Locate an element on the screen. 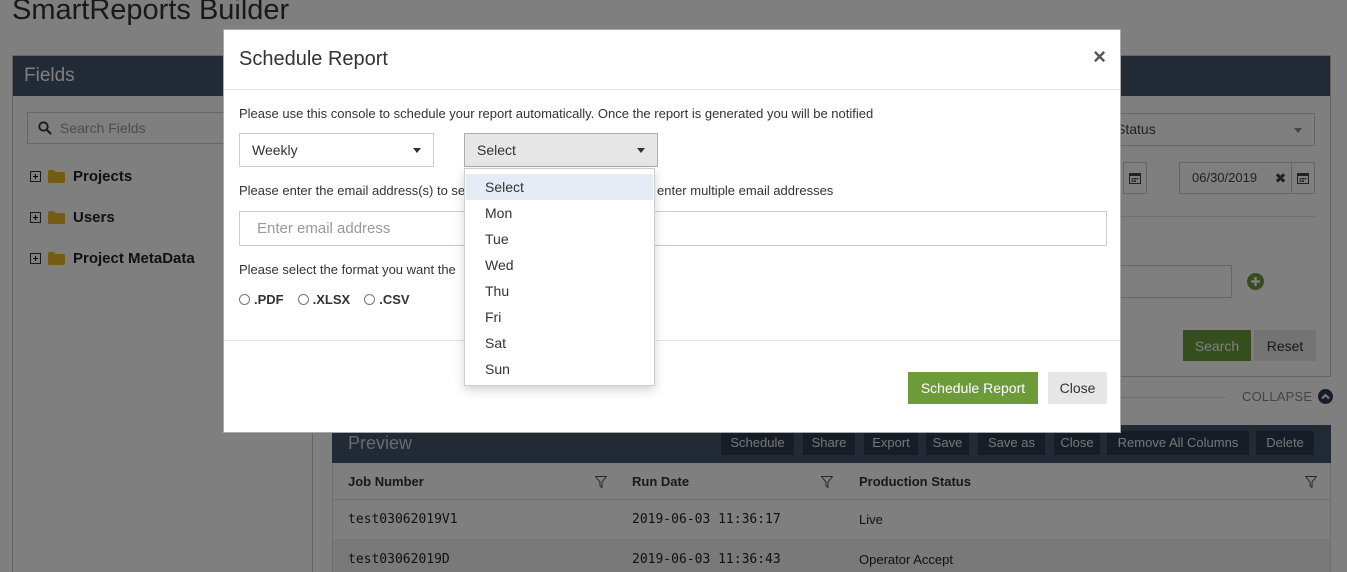 The width and height of the screenshot is (1347, 572). modal-header-divider is located at coordinates (672, 89).